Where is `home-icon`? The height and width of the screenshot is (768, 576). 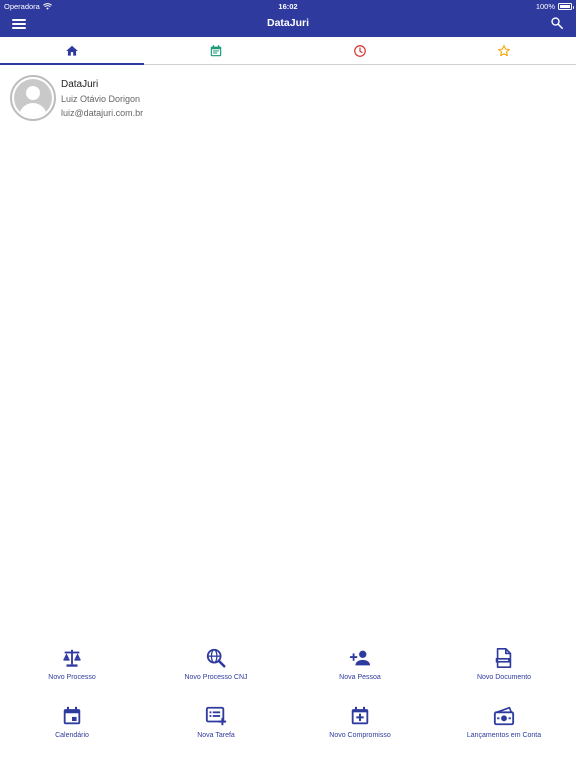
home-icon is located at coordinates (72, 50).